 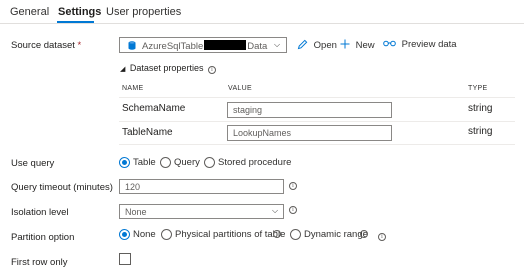 I want to click on tab-general: General, so click(x=29, y=12).